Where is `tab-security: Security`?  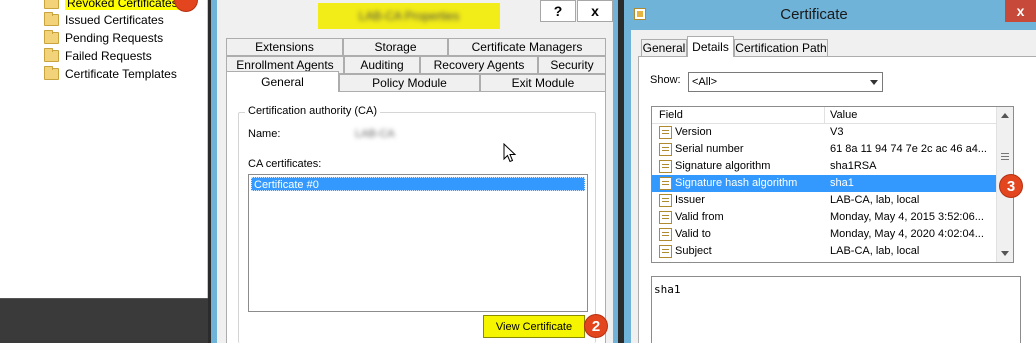 tab-security: Security is located at coordinates (572, 65).